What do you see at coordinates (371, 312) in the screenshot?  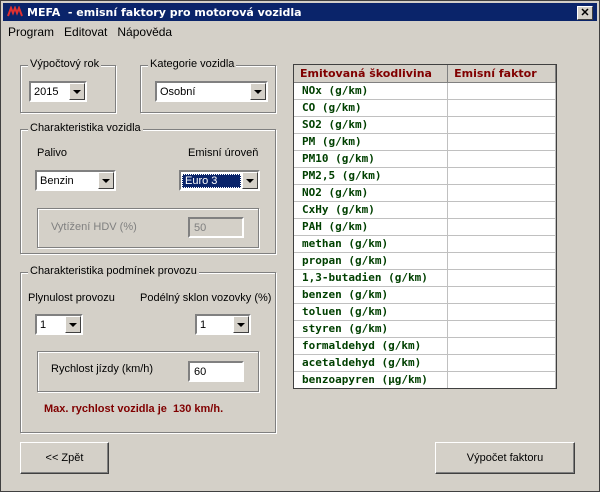 I see `pollutant-cell: toluen (g/km)` at bounding box center [371, 312].